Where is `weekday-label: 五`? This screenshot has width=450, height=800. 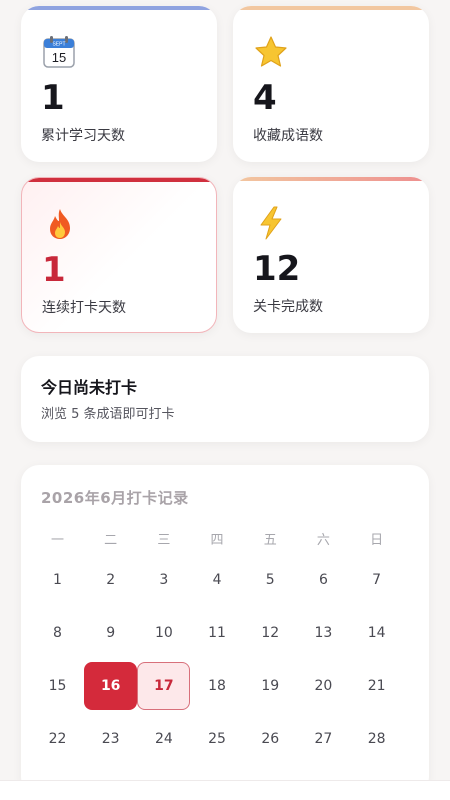
weekday-label: 五 is located at coordinates (270, 540).